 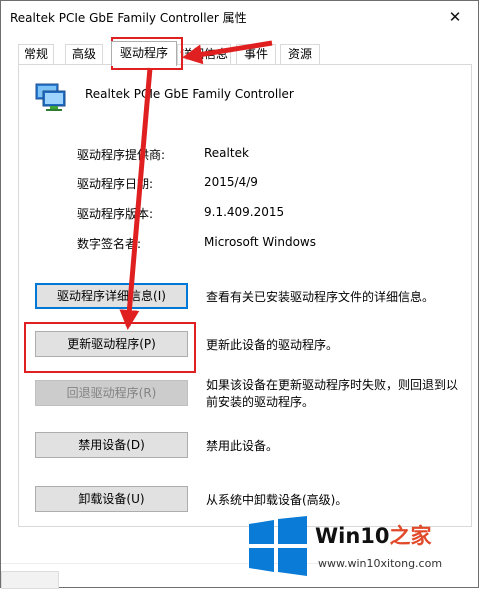 What do you see at coordinates (115, 184) in the screenshot?
I see `date-label: 驱动程序日期:` at bounding box center [115, 184].